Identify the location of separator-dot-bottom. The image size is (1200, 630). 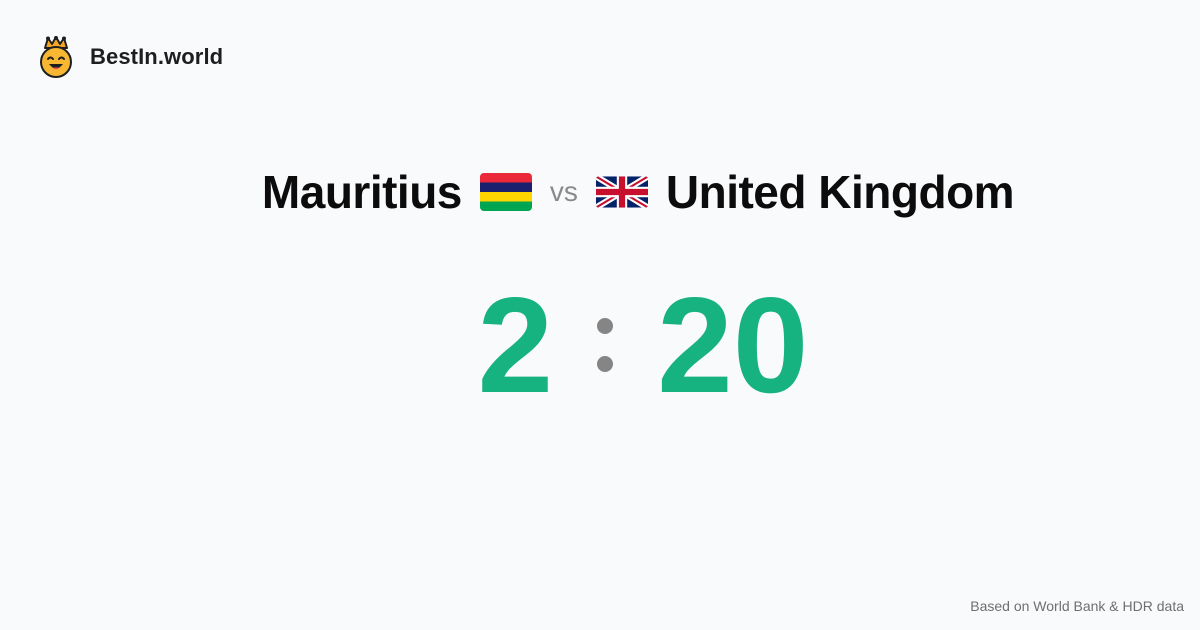
(605, 364).